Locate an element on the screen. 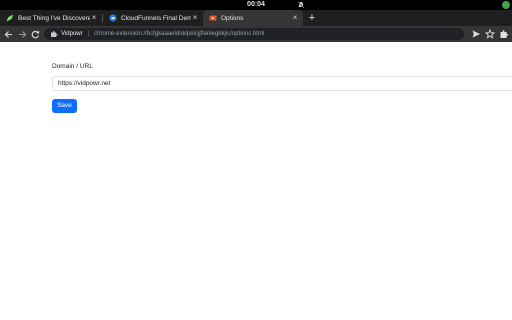 This screenshot has width=512, height=320. system-clock: 00:04 is located at coordinates (256, 4).